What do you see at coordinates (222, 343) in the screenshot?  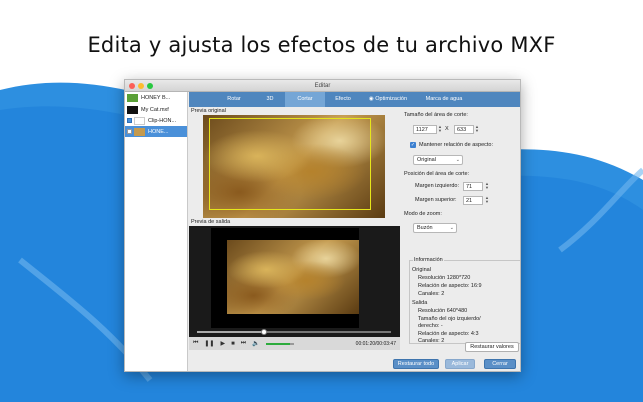 I see `next-frame-icon: ▶` at bounding box center [222, 343].